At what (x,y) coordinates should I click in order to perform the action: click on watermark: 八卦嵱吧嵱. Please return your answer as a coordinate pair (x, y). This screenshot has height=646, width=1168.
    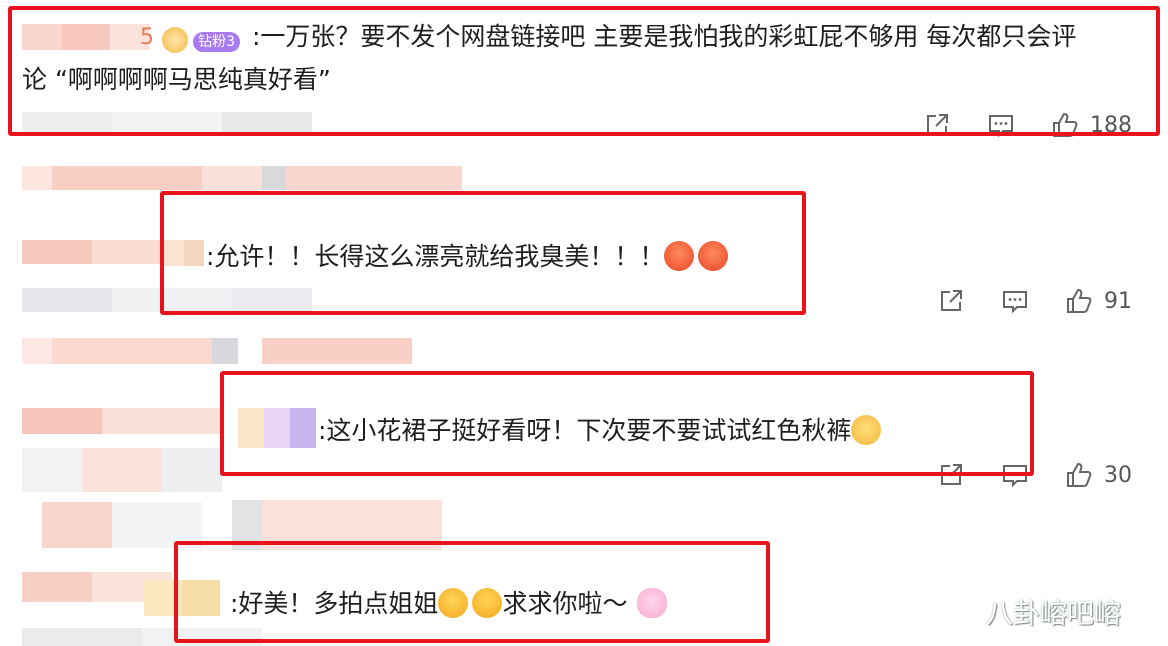
    Looking at the image, I should click on (1053, 614).